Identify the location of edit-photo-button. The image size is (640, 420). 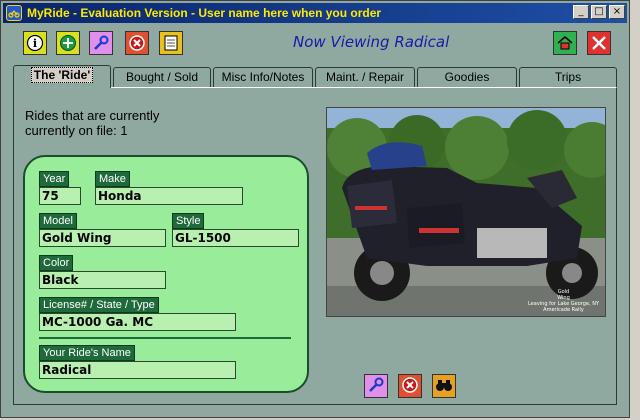
(376, 386).